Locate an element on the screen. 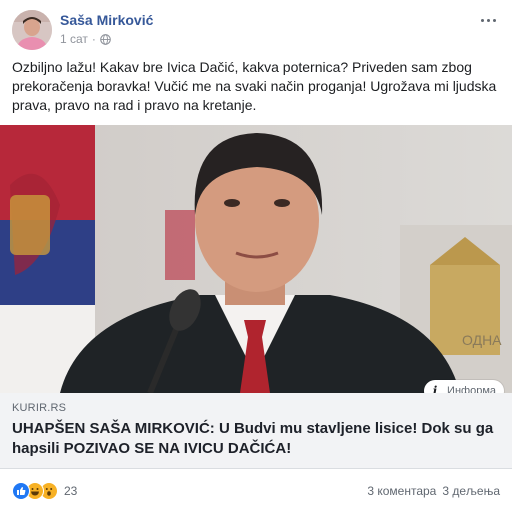 Image resolution: width=512 pixels, height=511 pixels. reactions-summary: 23 is located at coordinates (44, 491).